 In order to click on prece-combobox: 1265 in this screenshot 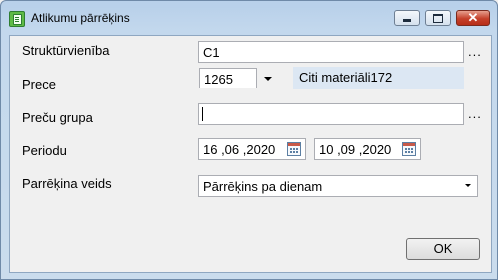, I will do `click(238, 78)`.